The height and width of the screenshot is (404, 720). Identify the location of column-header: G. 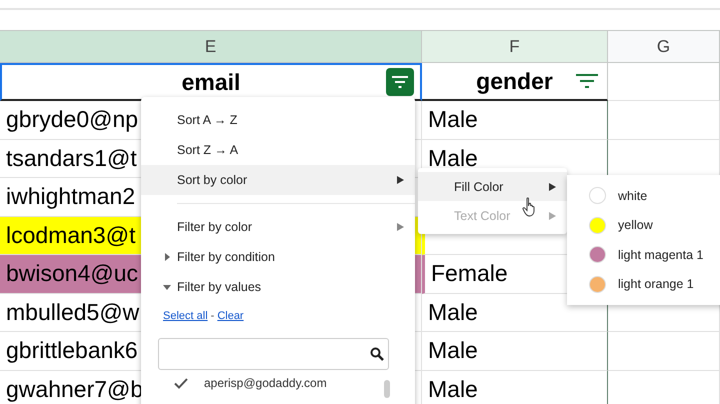
(664, 47).